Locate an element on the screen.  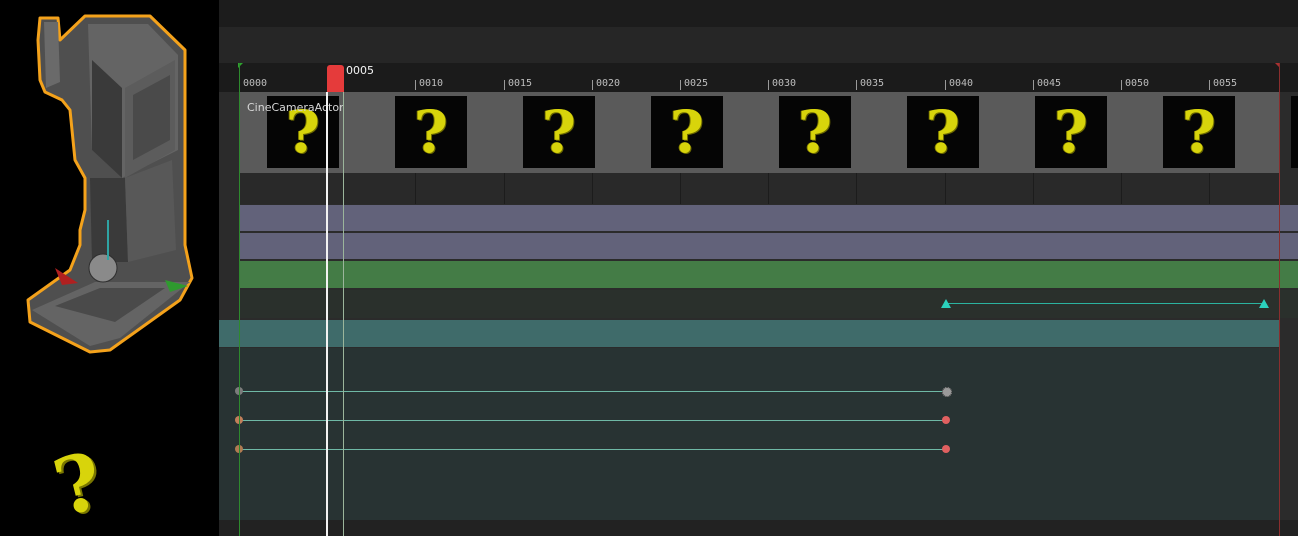
playhead-shadow-line is located at coordinates (343, 314).